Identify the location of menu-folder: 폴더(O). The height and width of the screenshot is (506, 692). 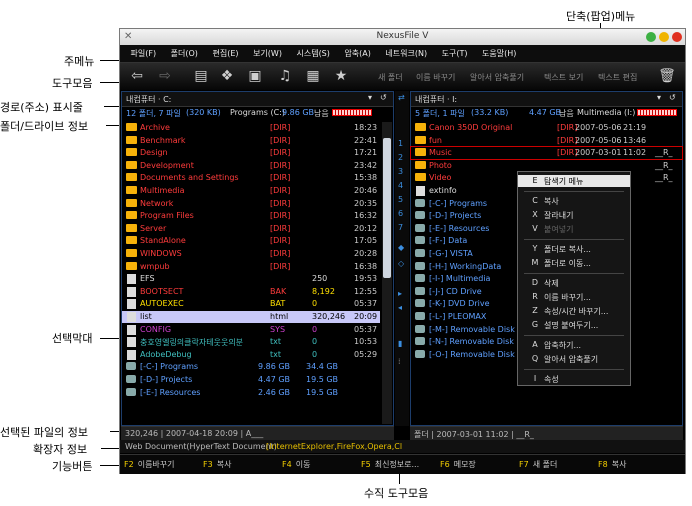
(184, 52).